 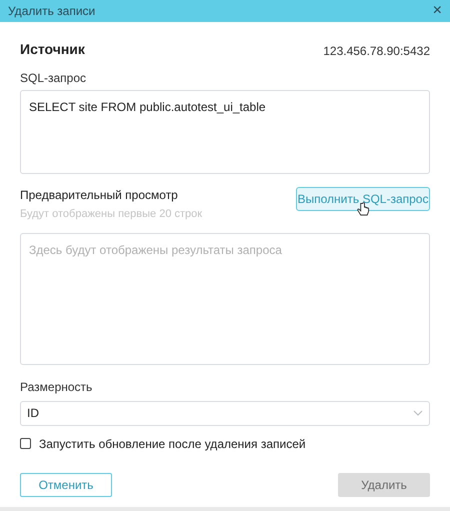 What do you see at coordinates (25, 443) in the screenshot?
I see `checkbox` at bounding box center [25, 443].